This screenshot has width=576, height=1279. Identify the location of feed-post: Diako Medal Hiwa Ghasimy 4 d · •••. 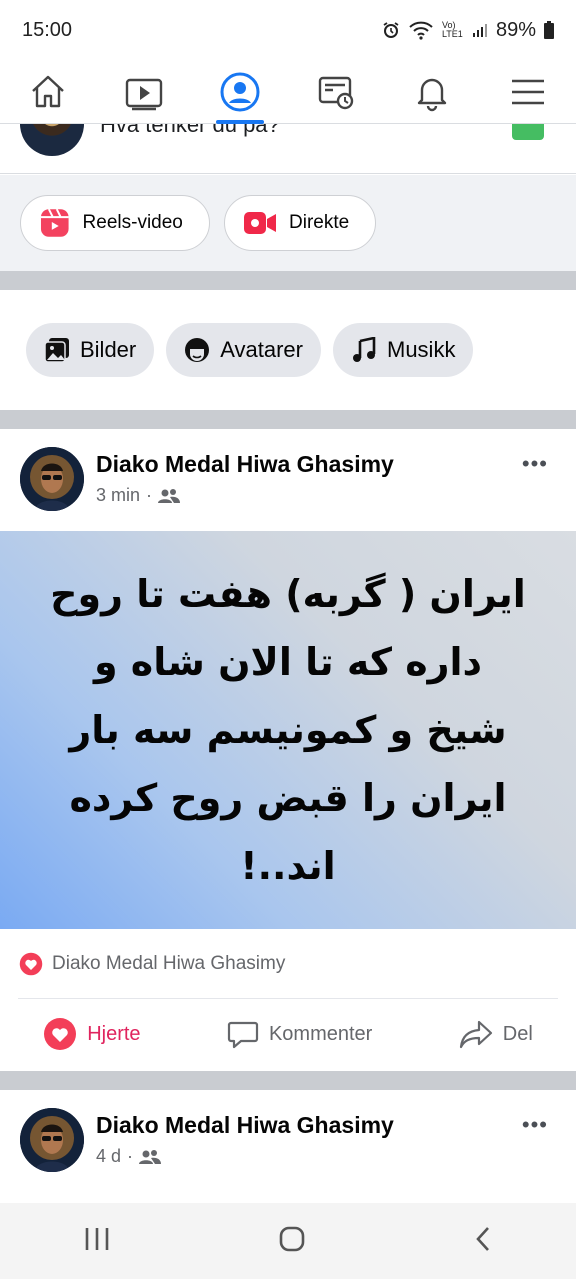
(288, 1146).